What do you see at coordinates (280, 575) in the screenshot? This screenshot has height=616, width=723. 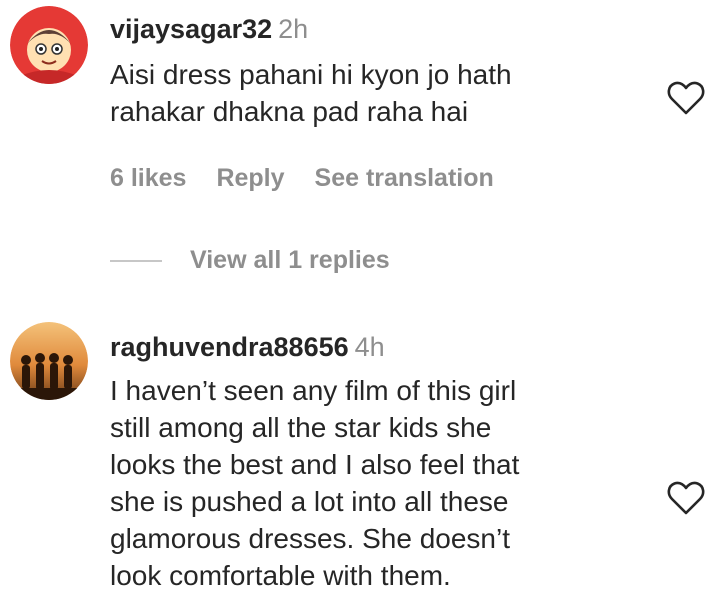 I see `comment-text-line: look comfortable with them.` at bounding box center [280, 575].